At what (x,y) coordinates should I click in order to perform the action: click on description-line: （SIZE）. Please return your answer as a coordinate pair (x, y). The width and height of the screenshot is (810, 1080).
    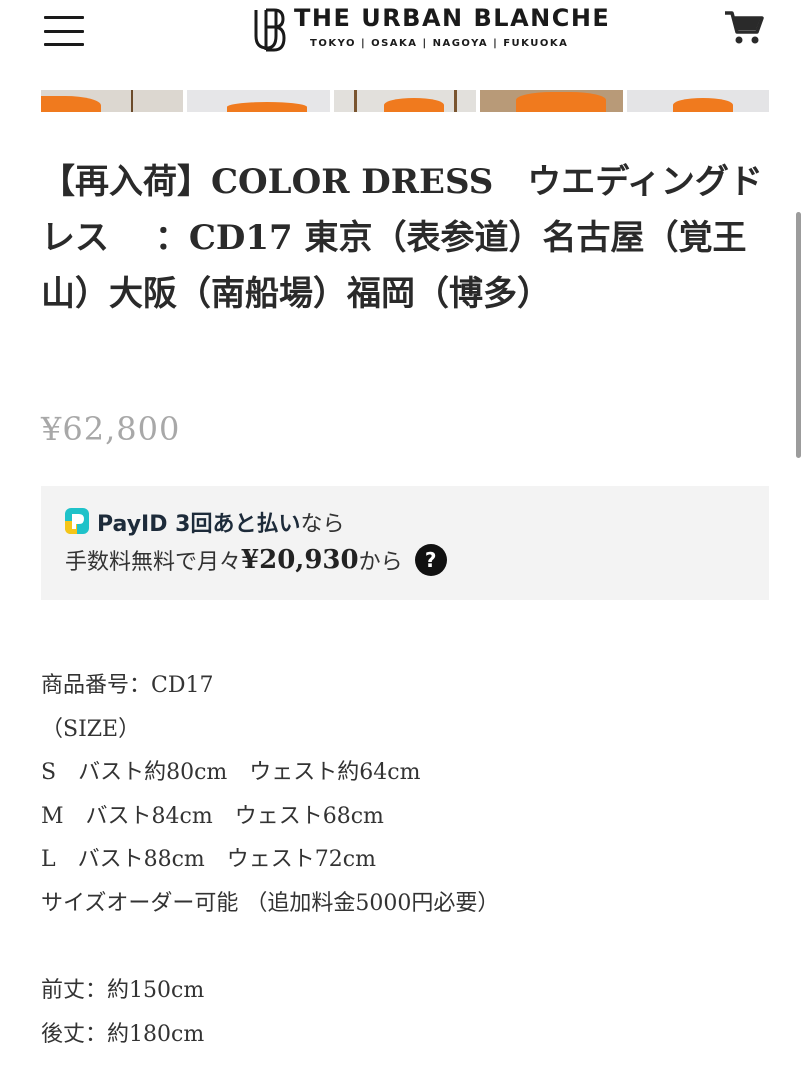
    Looking at the image, I should click on (91, 729).